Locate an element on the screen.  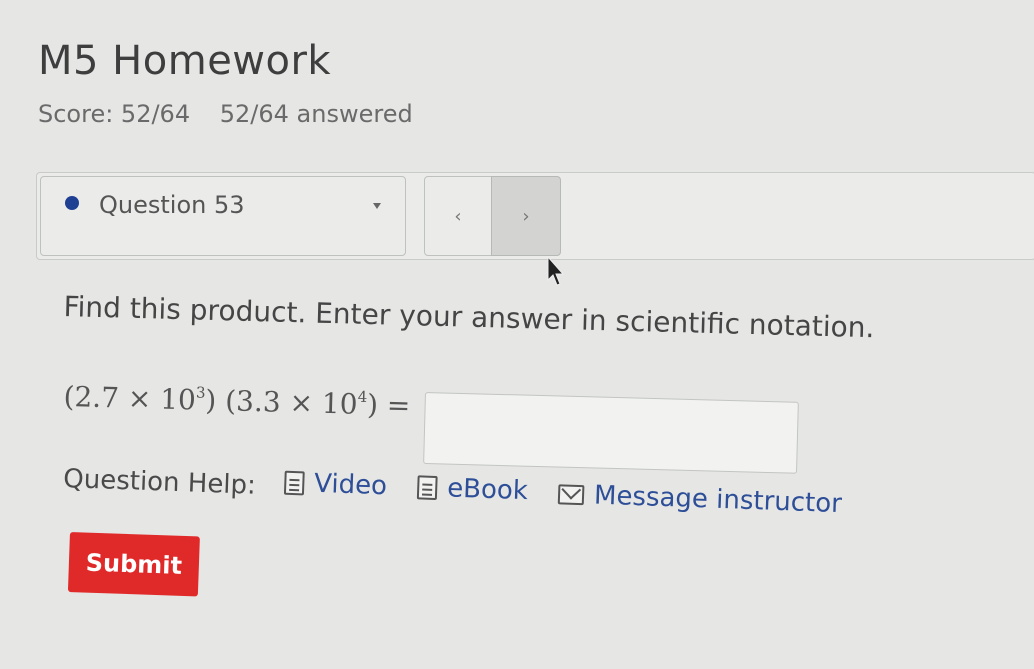
message-instructor-link: Message instructor is located at coordinates (700, 499).